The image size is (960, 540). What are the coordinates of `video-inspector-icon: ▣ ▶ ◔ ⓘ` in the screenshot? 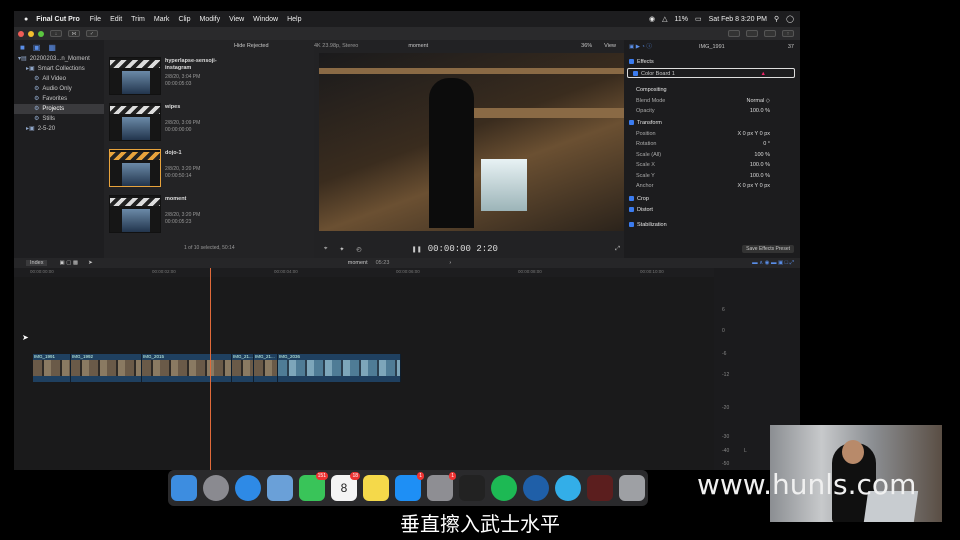 It's located at (640, 47).